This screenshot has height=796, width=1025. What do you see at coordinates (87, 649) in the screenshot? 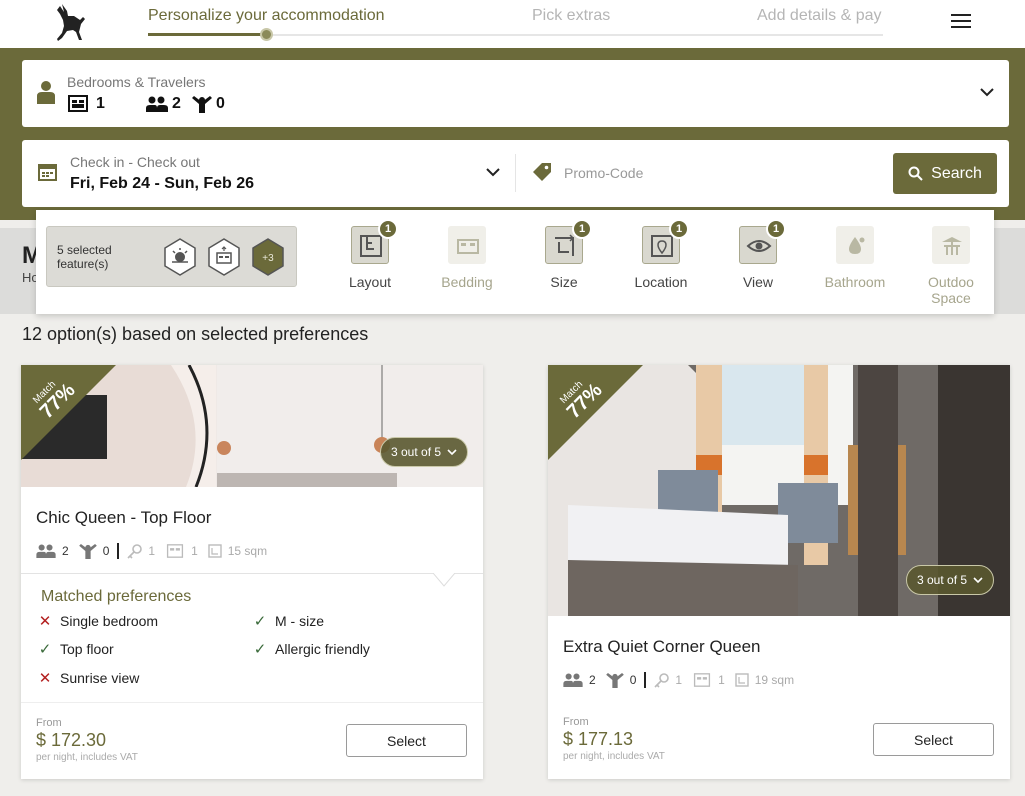
I see `pref-label: Top floor` at bounding box center [87, 649].